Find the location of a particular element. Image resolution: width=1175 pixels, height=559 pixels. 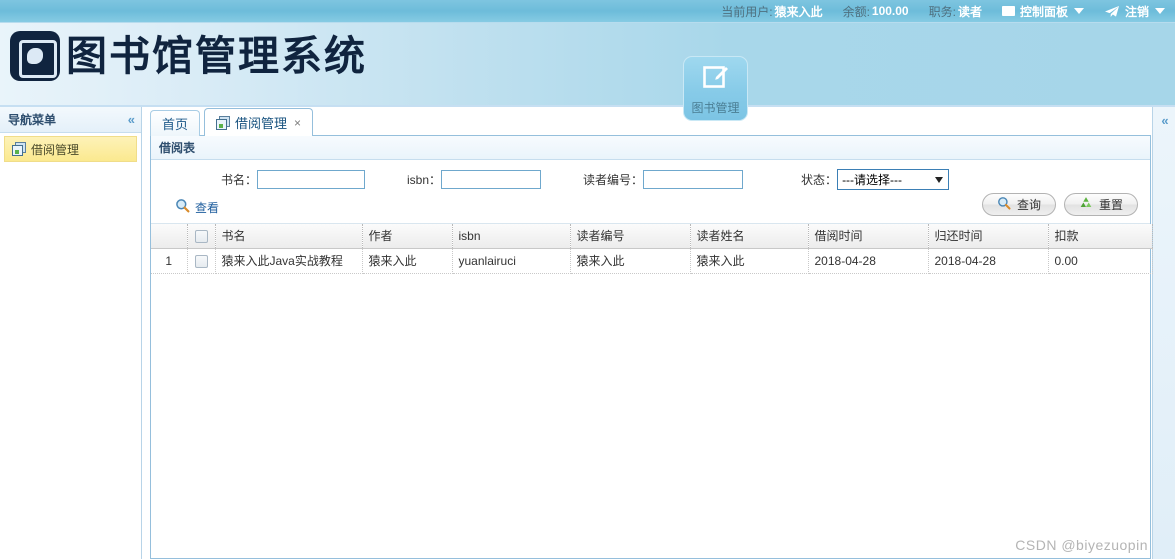

cell-borrow-date: 2018-04-28 is located at coordinates (868, 261).